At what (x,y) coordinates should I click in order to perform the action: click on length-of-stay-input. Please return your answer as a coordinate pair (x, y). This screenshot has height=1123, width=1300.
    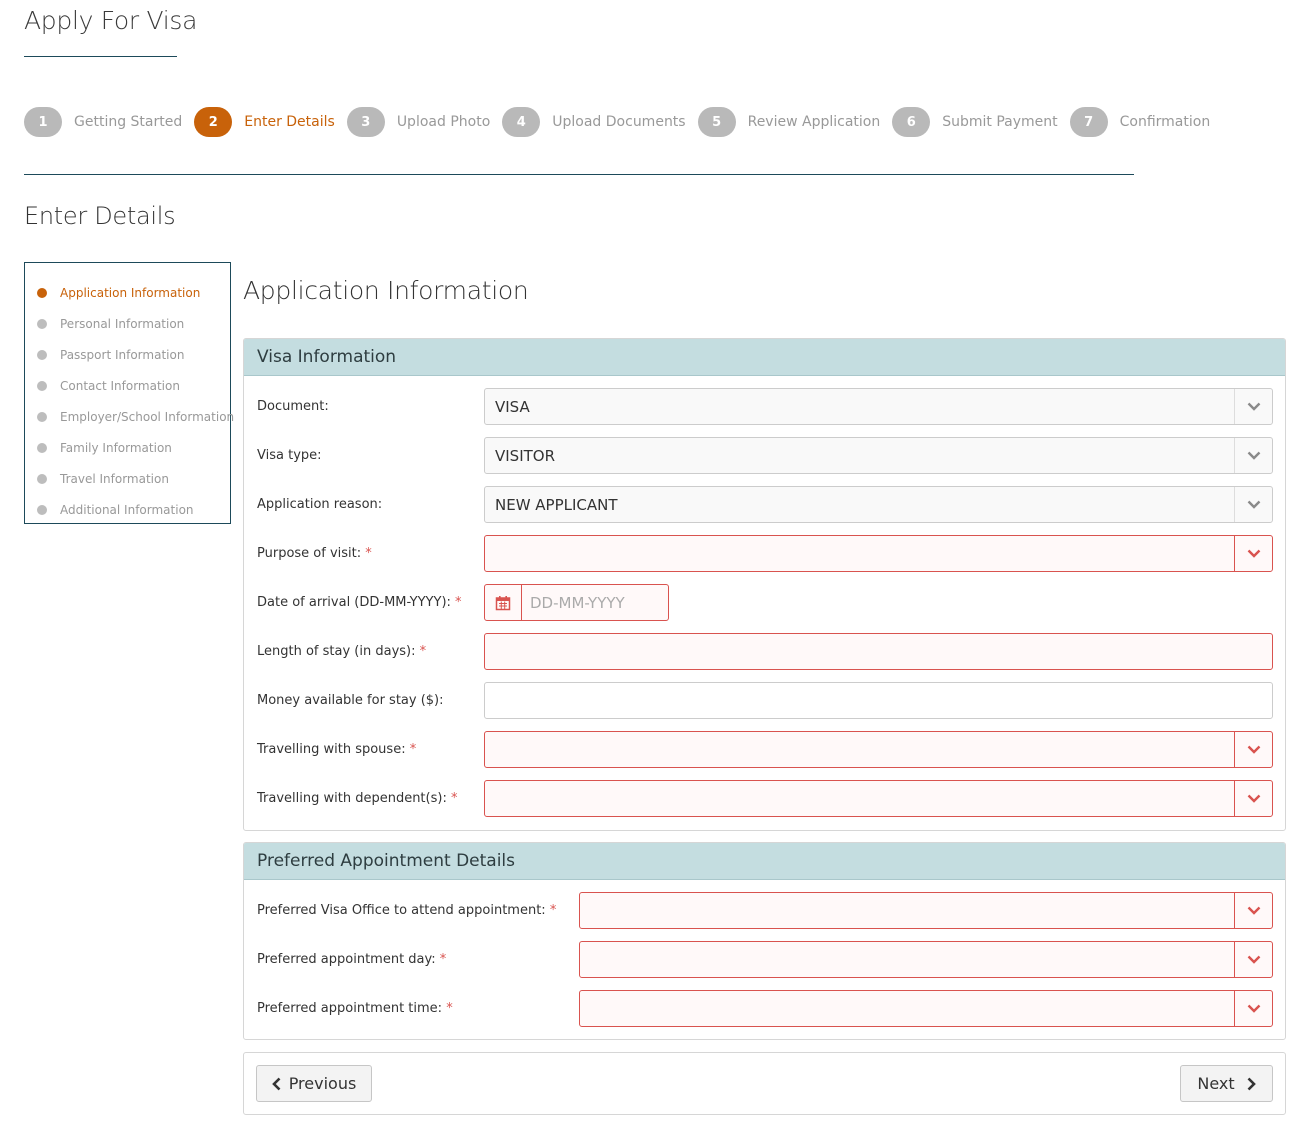
    Looking at the image, I should click on (878, 651).